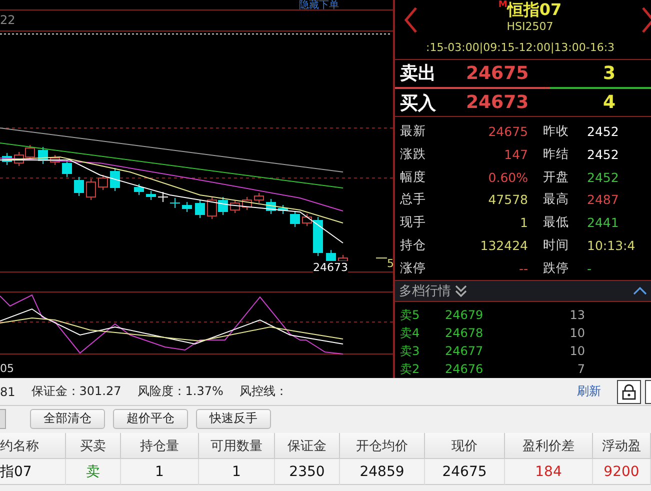 The image size is (651, 491). Describe the element at coordinates (556, 268) in the screenshot. I see `stat-label: 跌停` at that location.